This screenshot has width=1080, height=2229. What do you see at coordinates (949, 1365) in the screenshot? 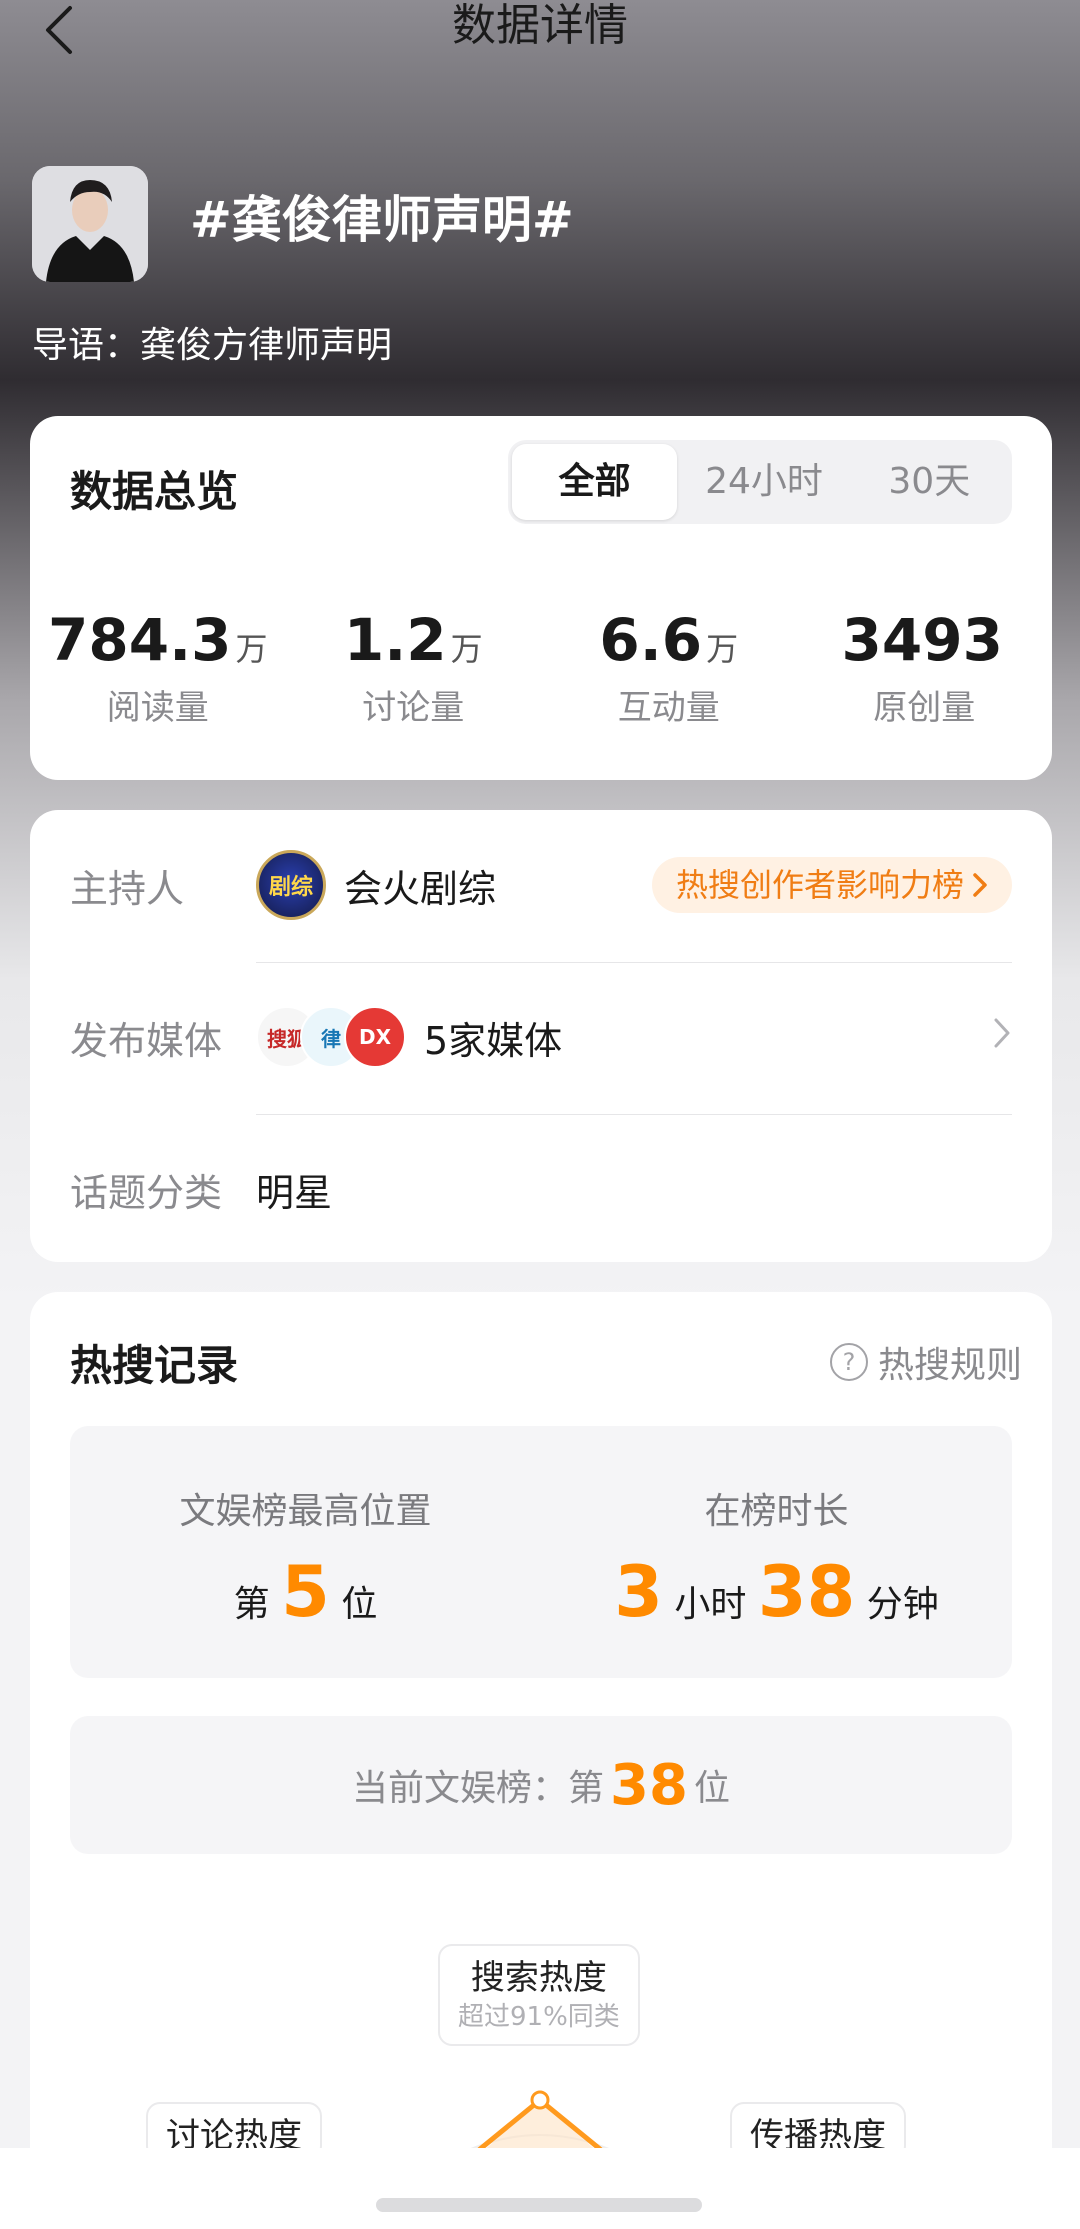
I see `rules-label: 热搜规则` at bounding box center [949, 1365].